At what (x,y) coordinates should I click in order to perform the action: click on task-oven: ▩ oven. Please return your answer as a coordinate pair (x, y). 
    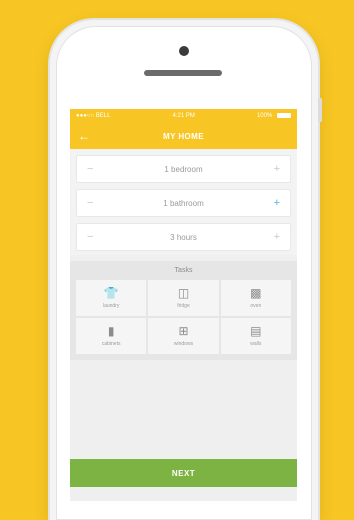
    Looking at the image, I should click on (255, 298).